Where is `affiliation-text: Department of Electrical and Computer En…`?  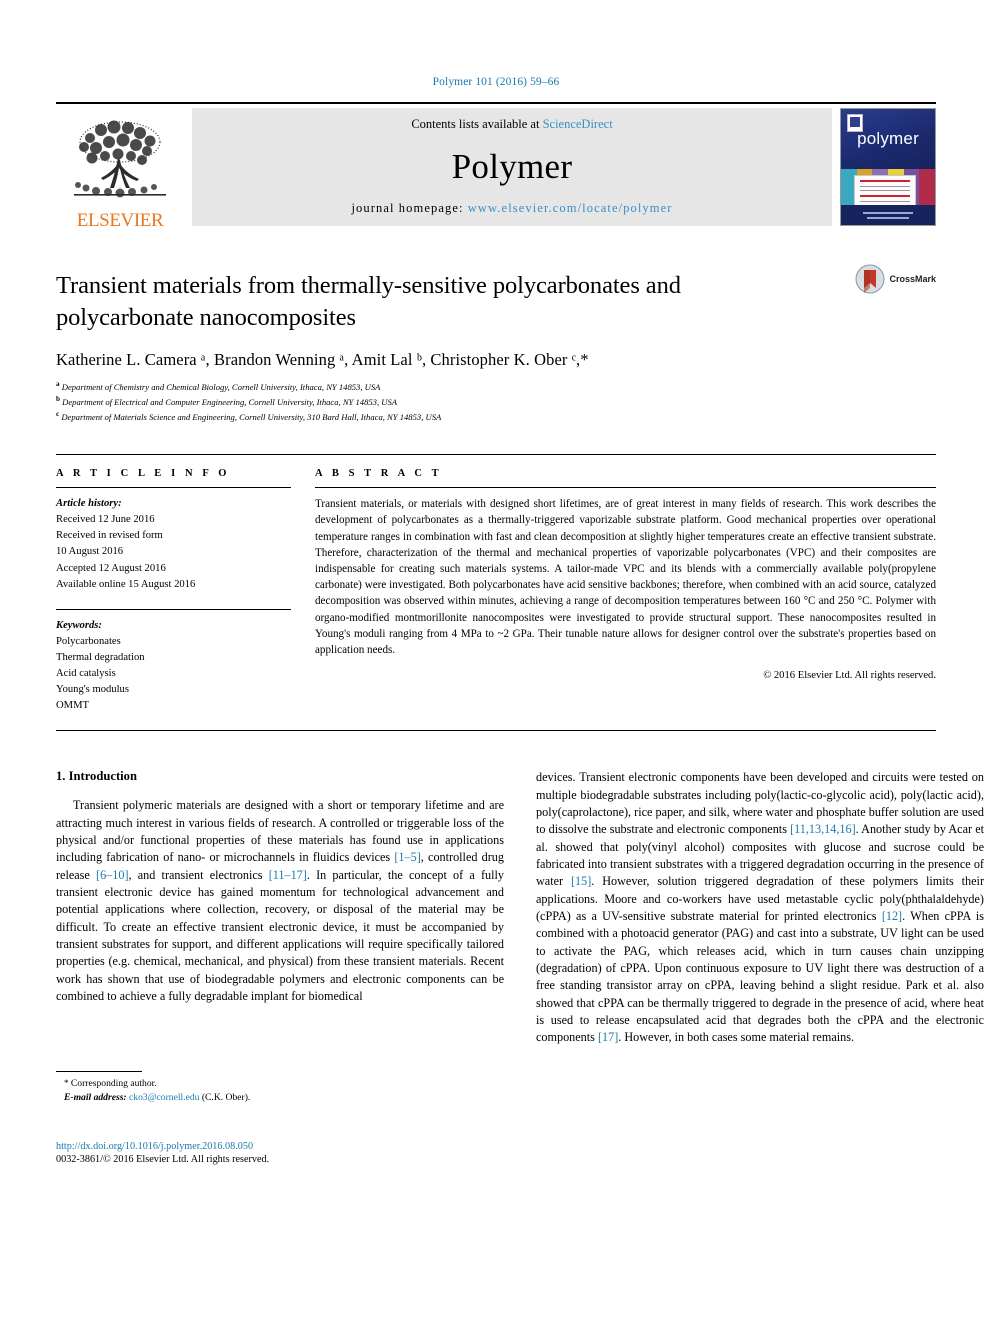
affiliation-text: Department of Electrical and Computer En… is located at coordinates (230, 401).